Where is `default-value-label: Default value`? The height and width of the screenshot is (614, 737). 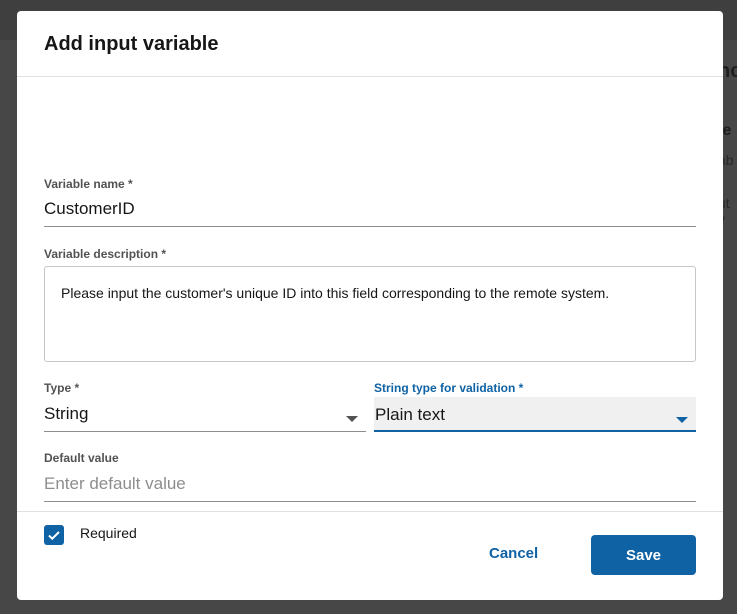 default-value-label: Default value is located at coordinates (81, 458).